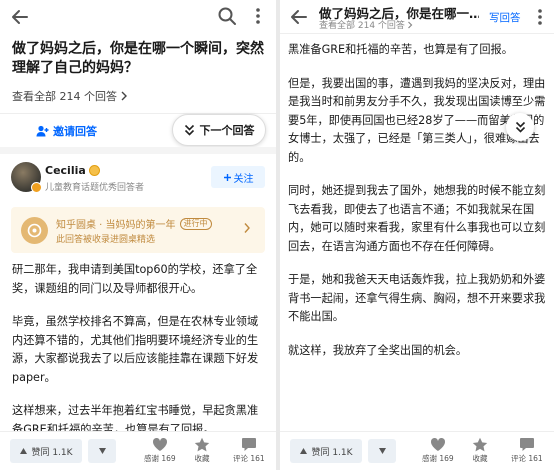 The height and width of the screenshot is (470, 554). What do you see at coordinates (75, 131) in the screenshot?
I see `invite-label: 邀请回答` at bounding box center [75, 131].